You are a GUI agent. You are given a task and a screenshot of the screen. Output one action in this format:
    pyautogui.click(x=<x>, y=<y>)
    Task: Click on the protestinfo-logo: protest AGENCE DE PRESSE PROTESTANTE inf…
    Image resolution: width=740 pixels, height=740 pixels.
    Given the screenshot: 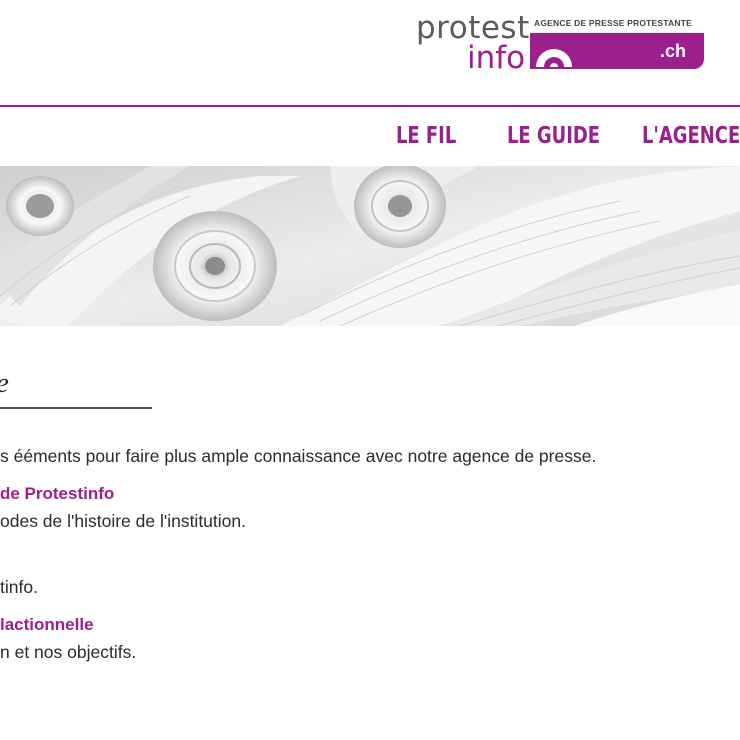 What is the action you would take?
    pyautogui.click(x=566, y=43)
    